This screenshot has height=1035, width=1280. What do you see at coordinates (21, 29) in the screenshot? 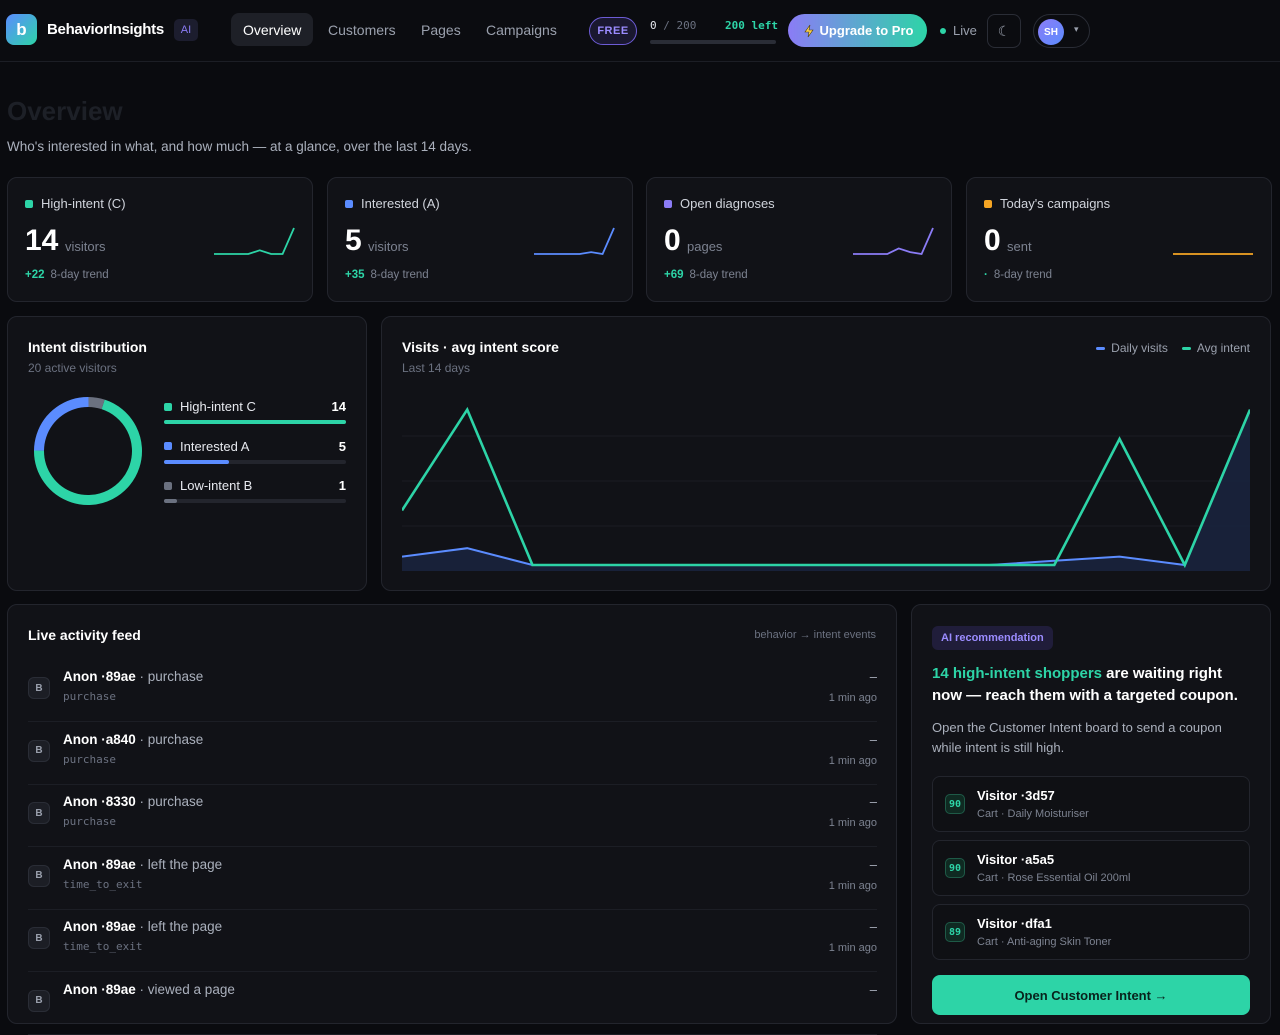
I see `logo: b` at bounding box center [21, 29].